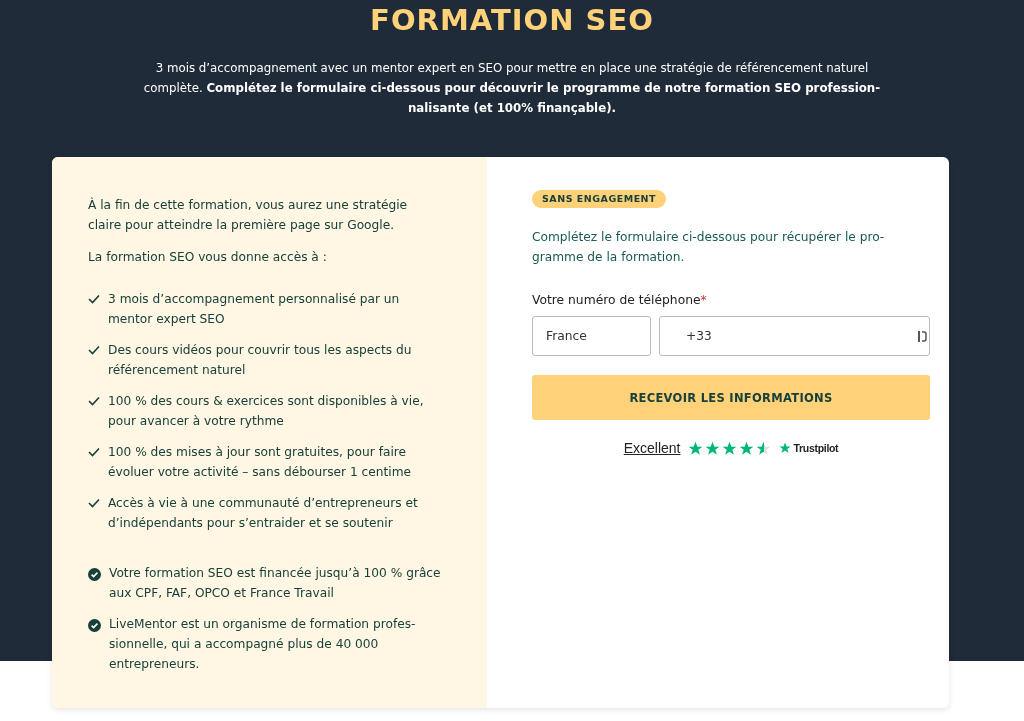 This screenshot has height=721, width=1024. Describe the element at coordinates (260, 462) in the screenshot. I see `benefit-text: 100 % des mises à jour sont gratuites, pour faire évoluer votre activité – sans débourser 1 centime` at that location.